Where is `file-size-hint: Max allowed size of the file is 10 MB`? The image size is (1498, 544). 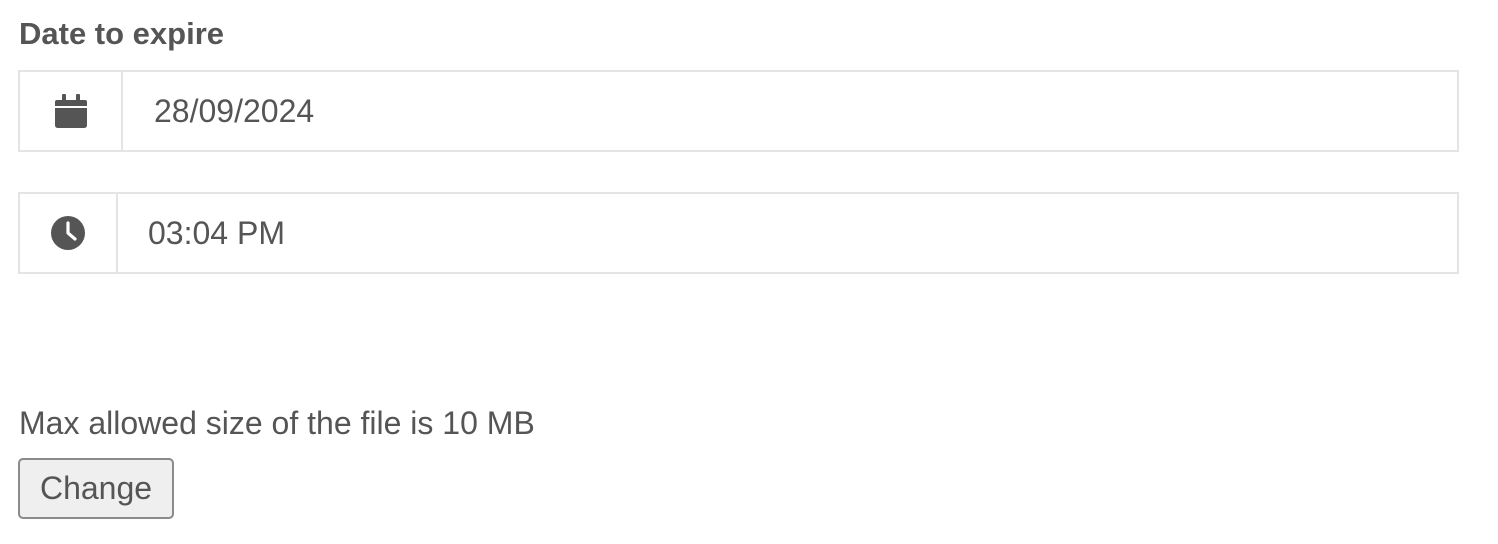
file-size-hint: Max allowed size of the file is 10 MB is located at coordinates (277, 423).